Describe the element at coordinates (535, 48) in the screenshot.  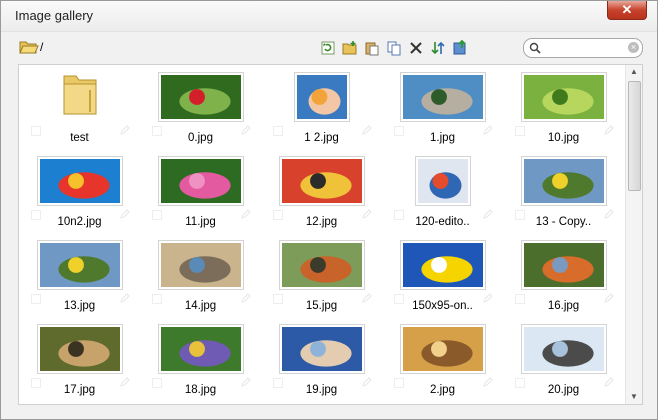
I see `search-icon` at that location.